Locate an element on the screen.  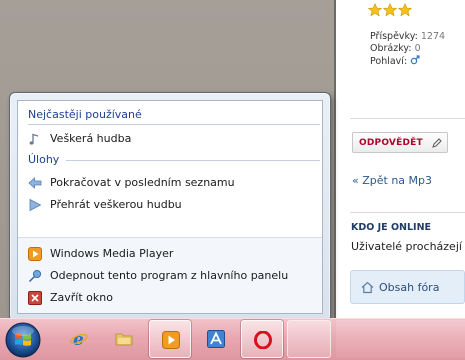
taskbar-app-a is located at coordinates (216, 339).